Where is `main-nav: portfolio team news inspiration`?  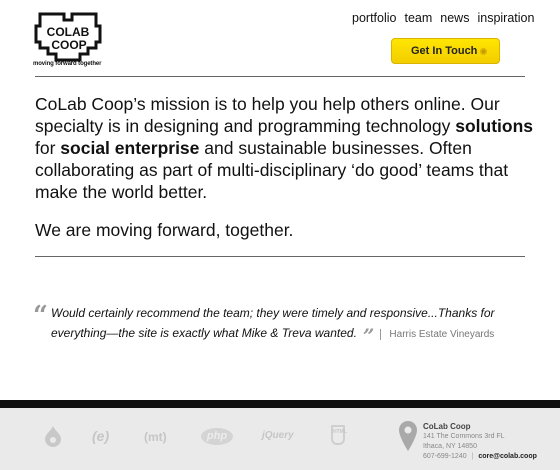
main-nav: portfolio team news inspiration is located at coordinates (443, 18).